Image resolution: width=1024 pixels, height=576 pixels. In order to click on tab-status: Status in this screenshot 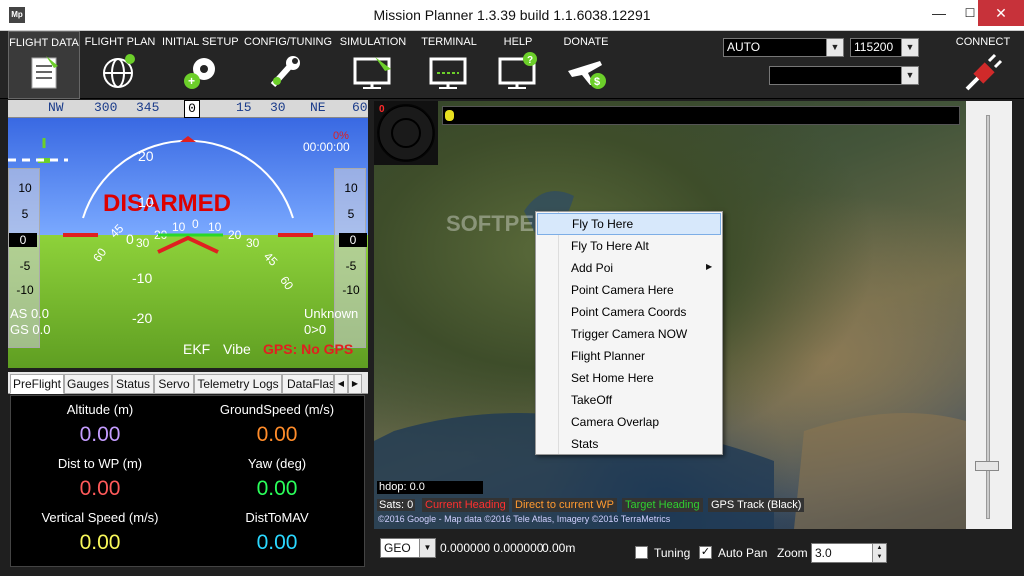, I will do `click(133, 384)`.